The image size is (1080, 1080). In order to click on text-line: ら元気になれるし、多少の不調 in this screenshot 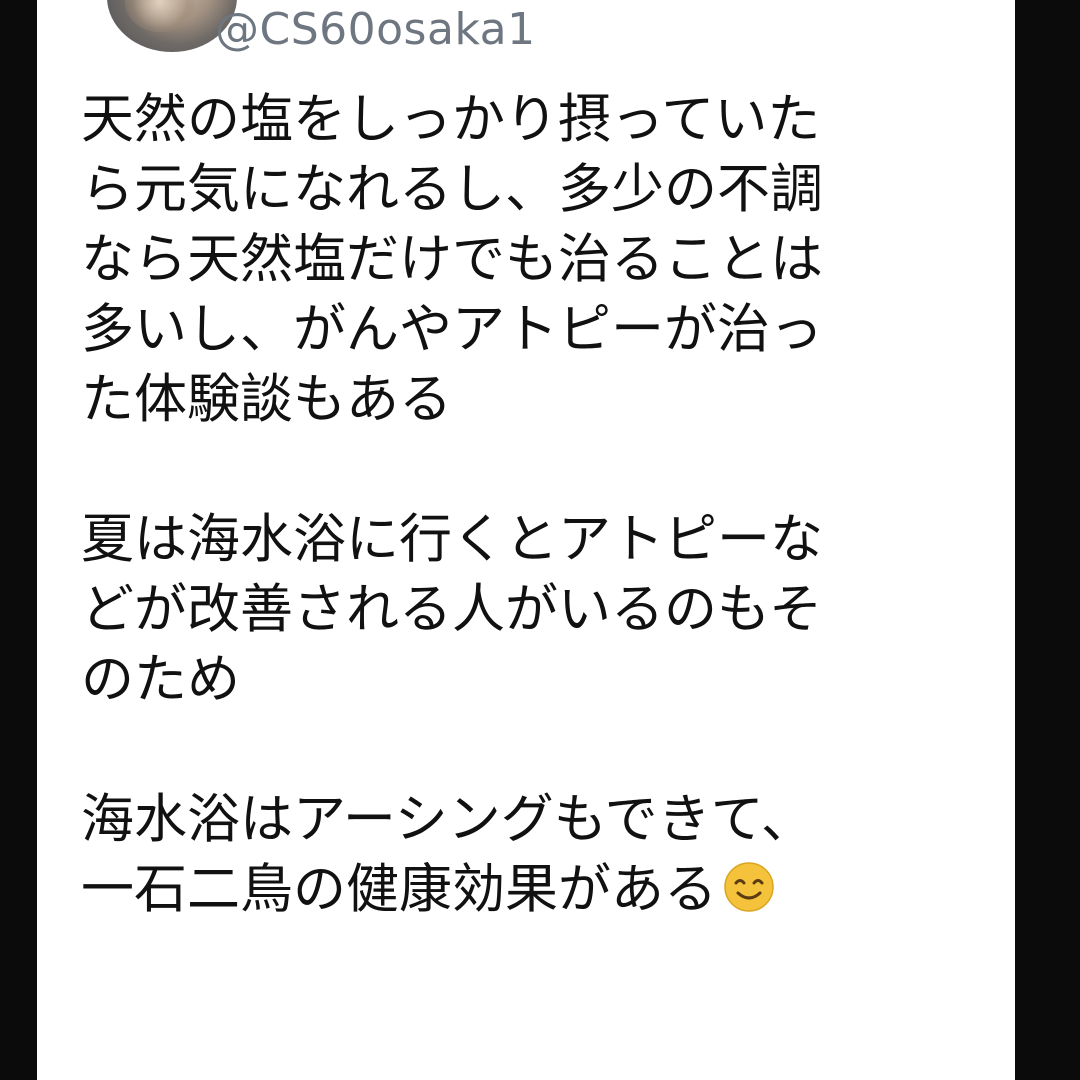, I will do `click(452, 189)`.